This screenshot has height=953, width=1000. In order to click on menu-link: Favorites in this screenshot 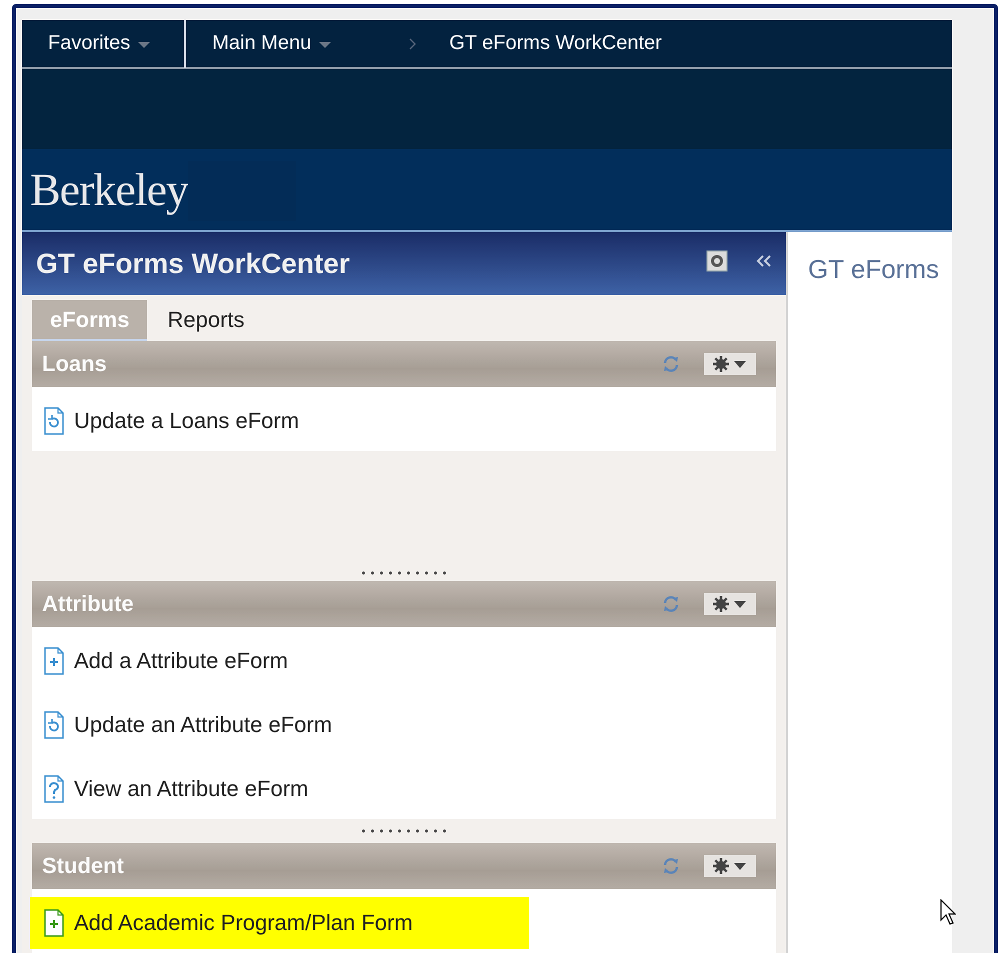, I will do `click(89, 43)`.